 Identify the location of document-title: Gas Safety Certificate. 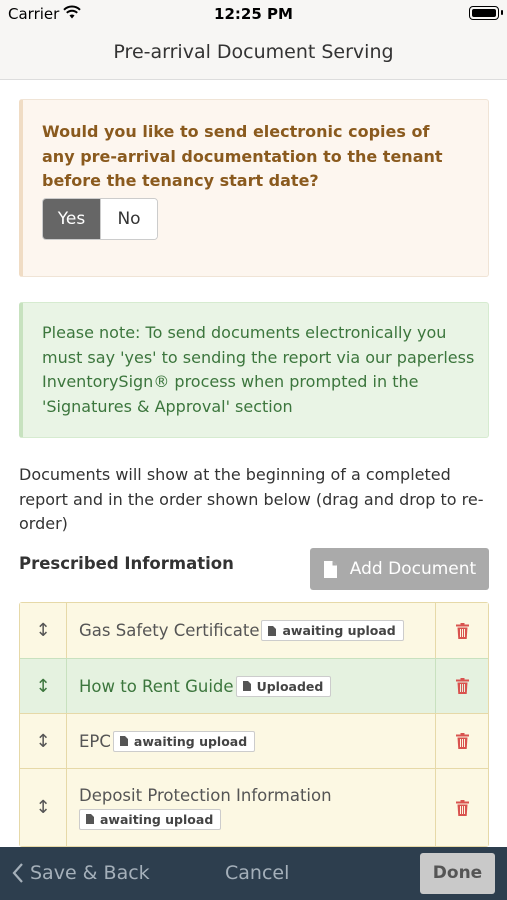
(169, 630).